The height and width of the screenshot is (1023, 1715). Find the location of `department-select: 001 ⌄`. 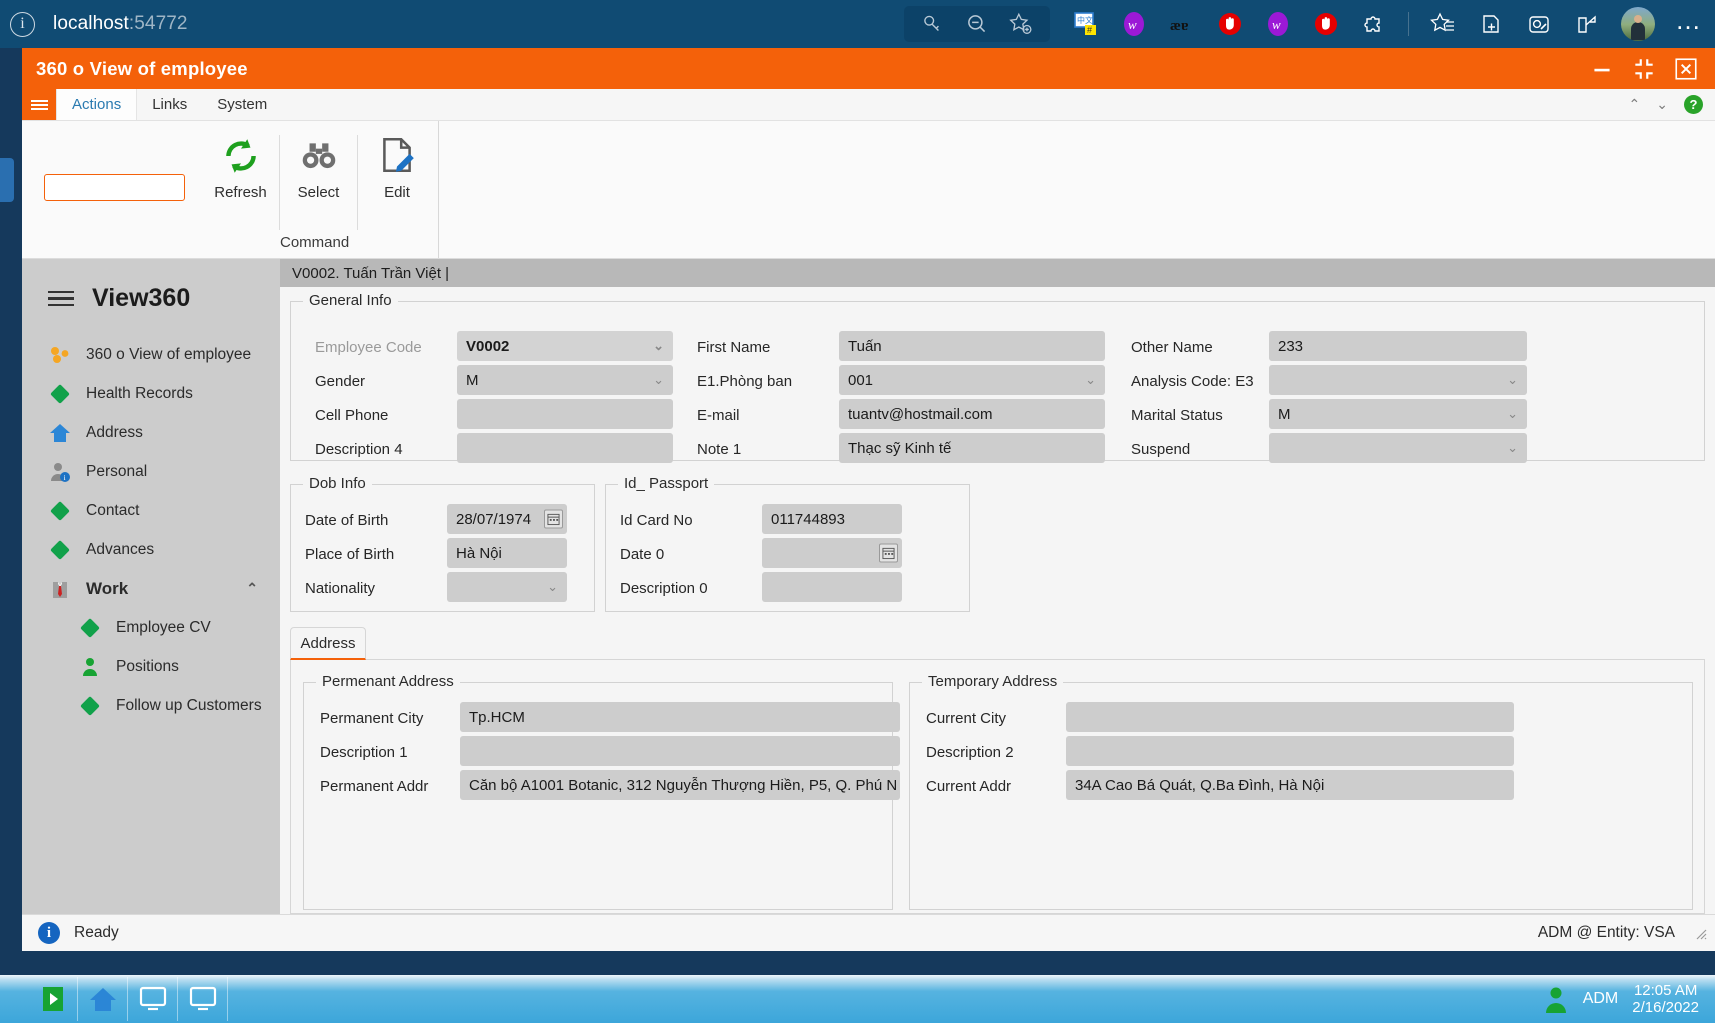

department-select: 001 ⌄ is located at coordinates (972, 380).